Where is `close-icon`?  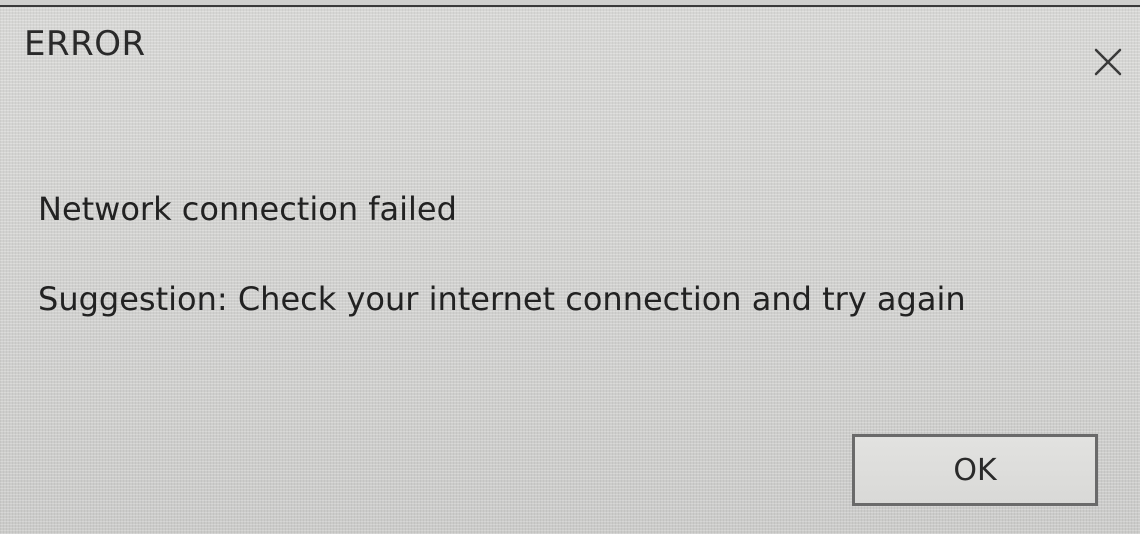 close-icon is located at coordinates (1108, 62).